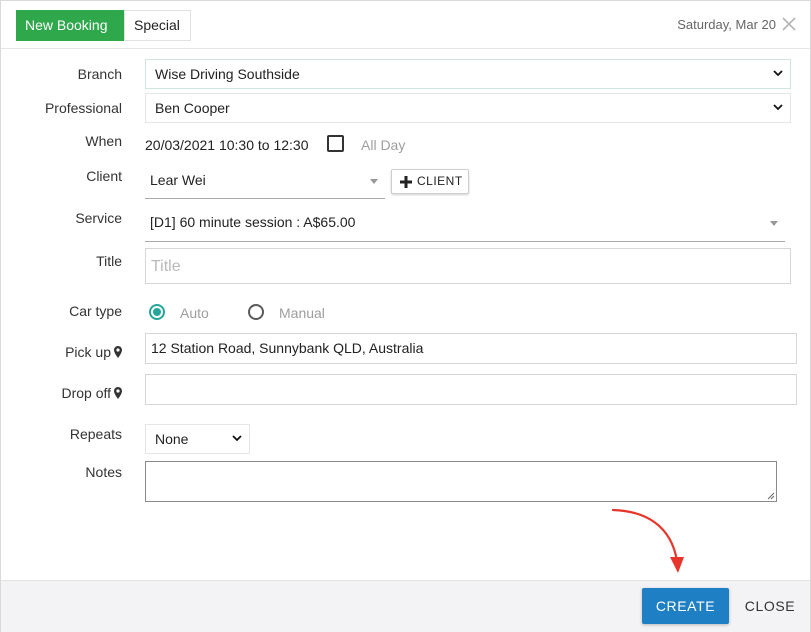  I want to click on car-type-manual-label: Manual, so click(302, 313).